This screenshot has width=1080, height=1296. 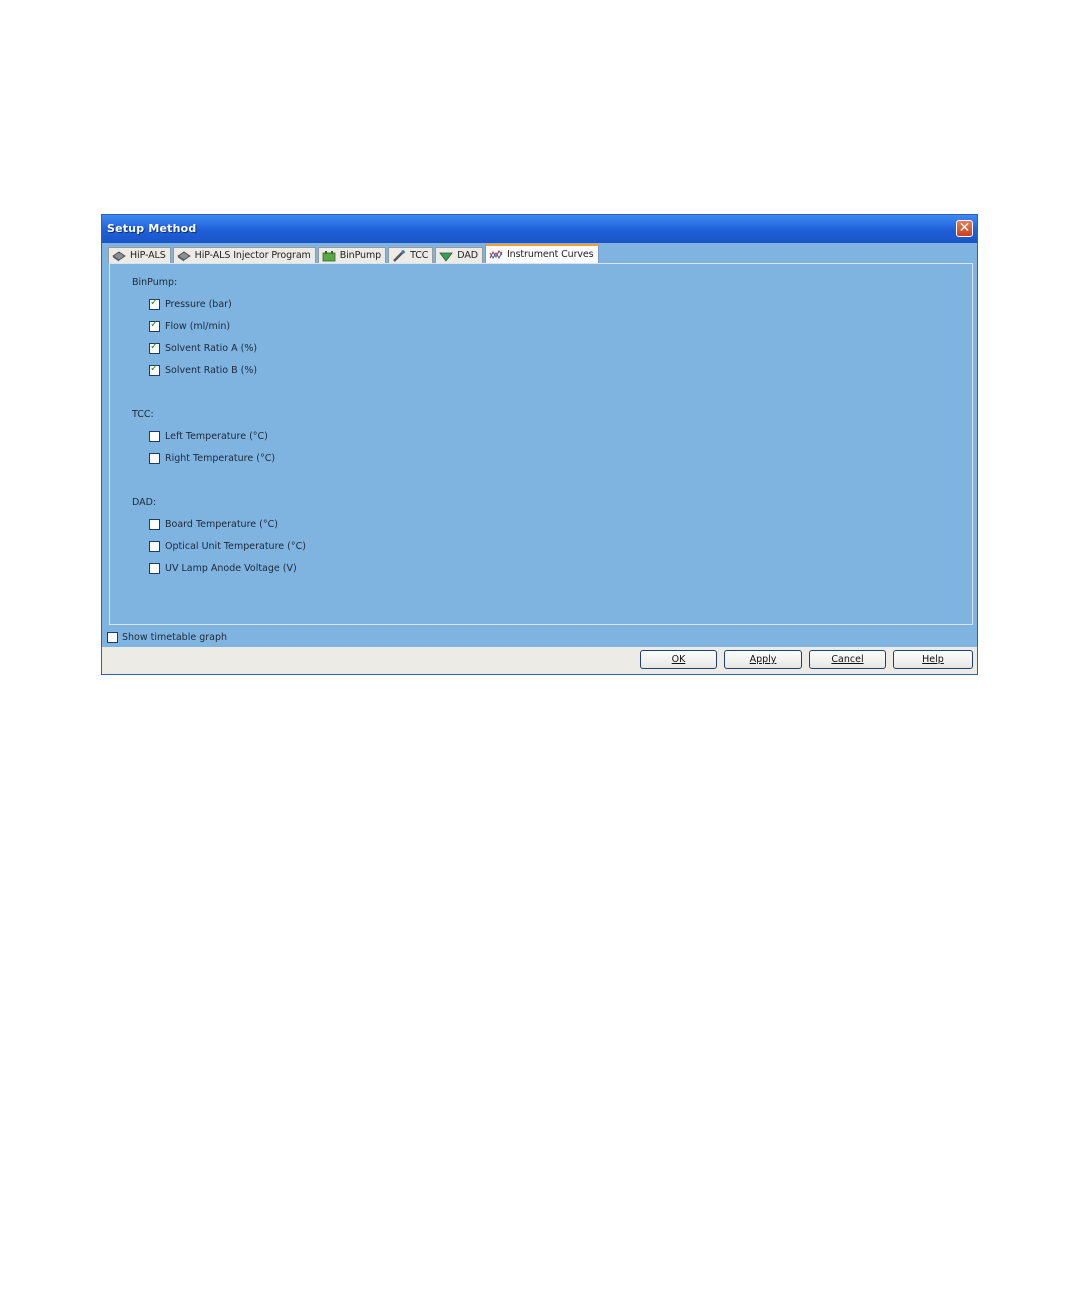 What do you see at coordinates (198, 304) in the screenshot?
I see `checkbox-label: Pressure (bar)` at bounding box center [198, 304].